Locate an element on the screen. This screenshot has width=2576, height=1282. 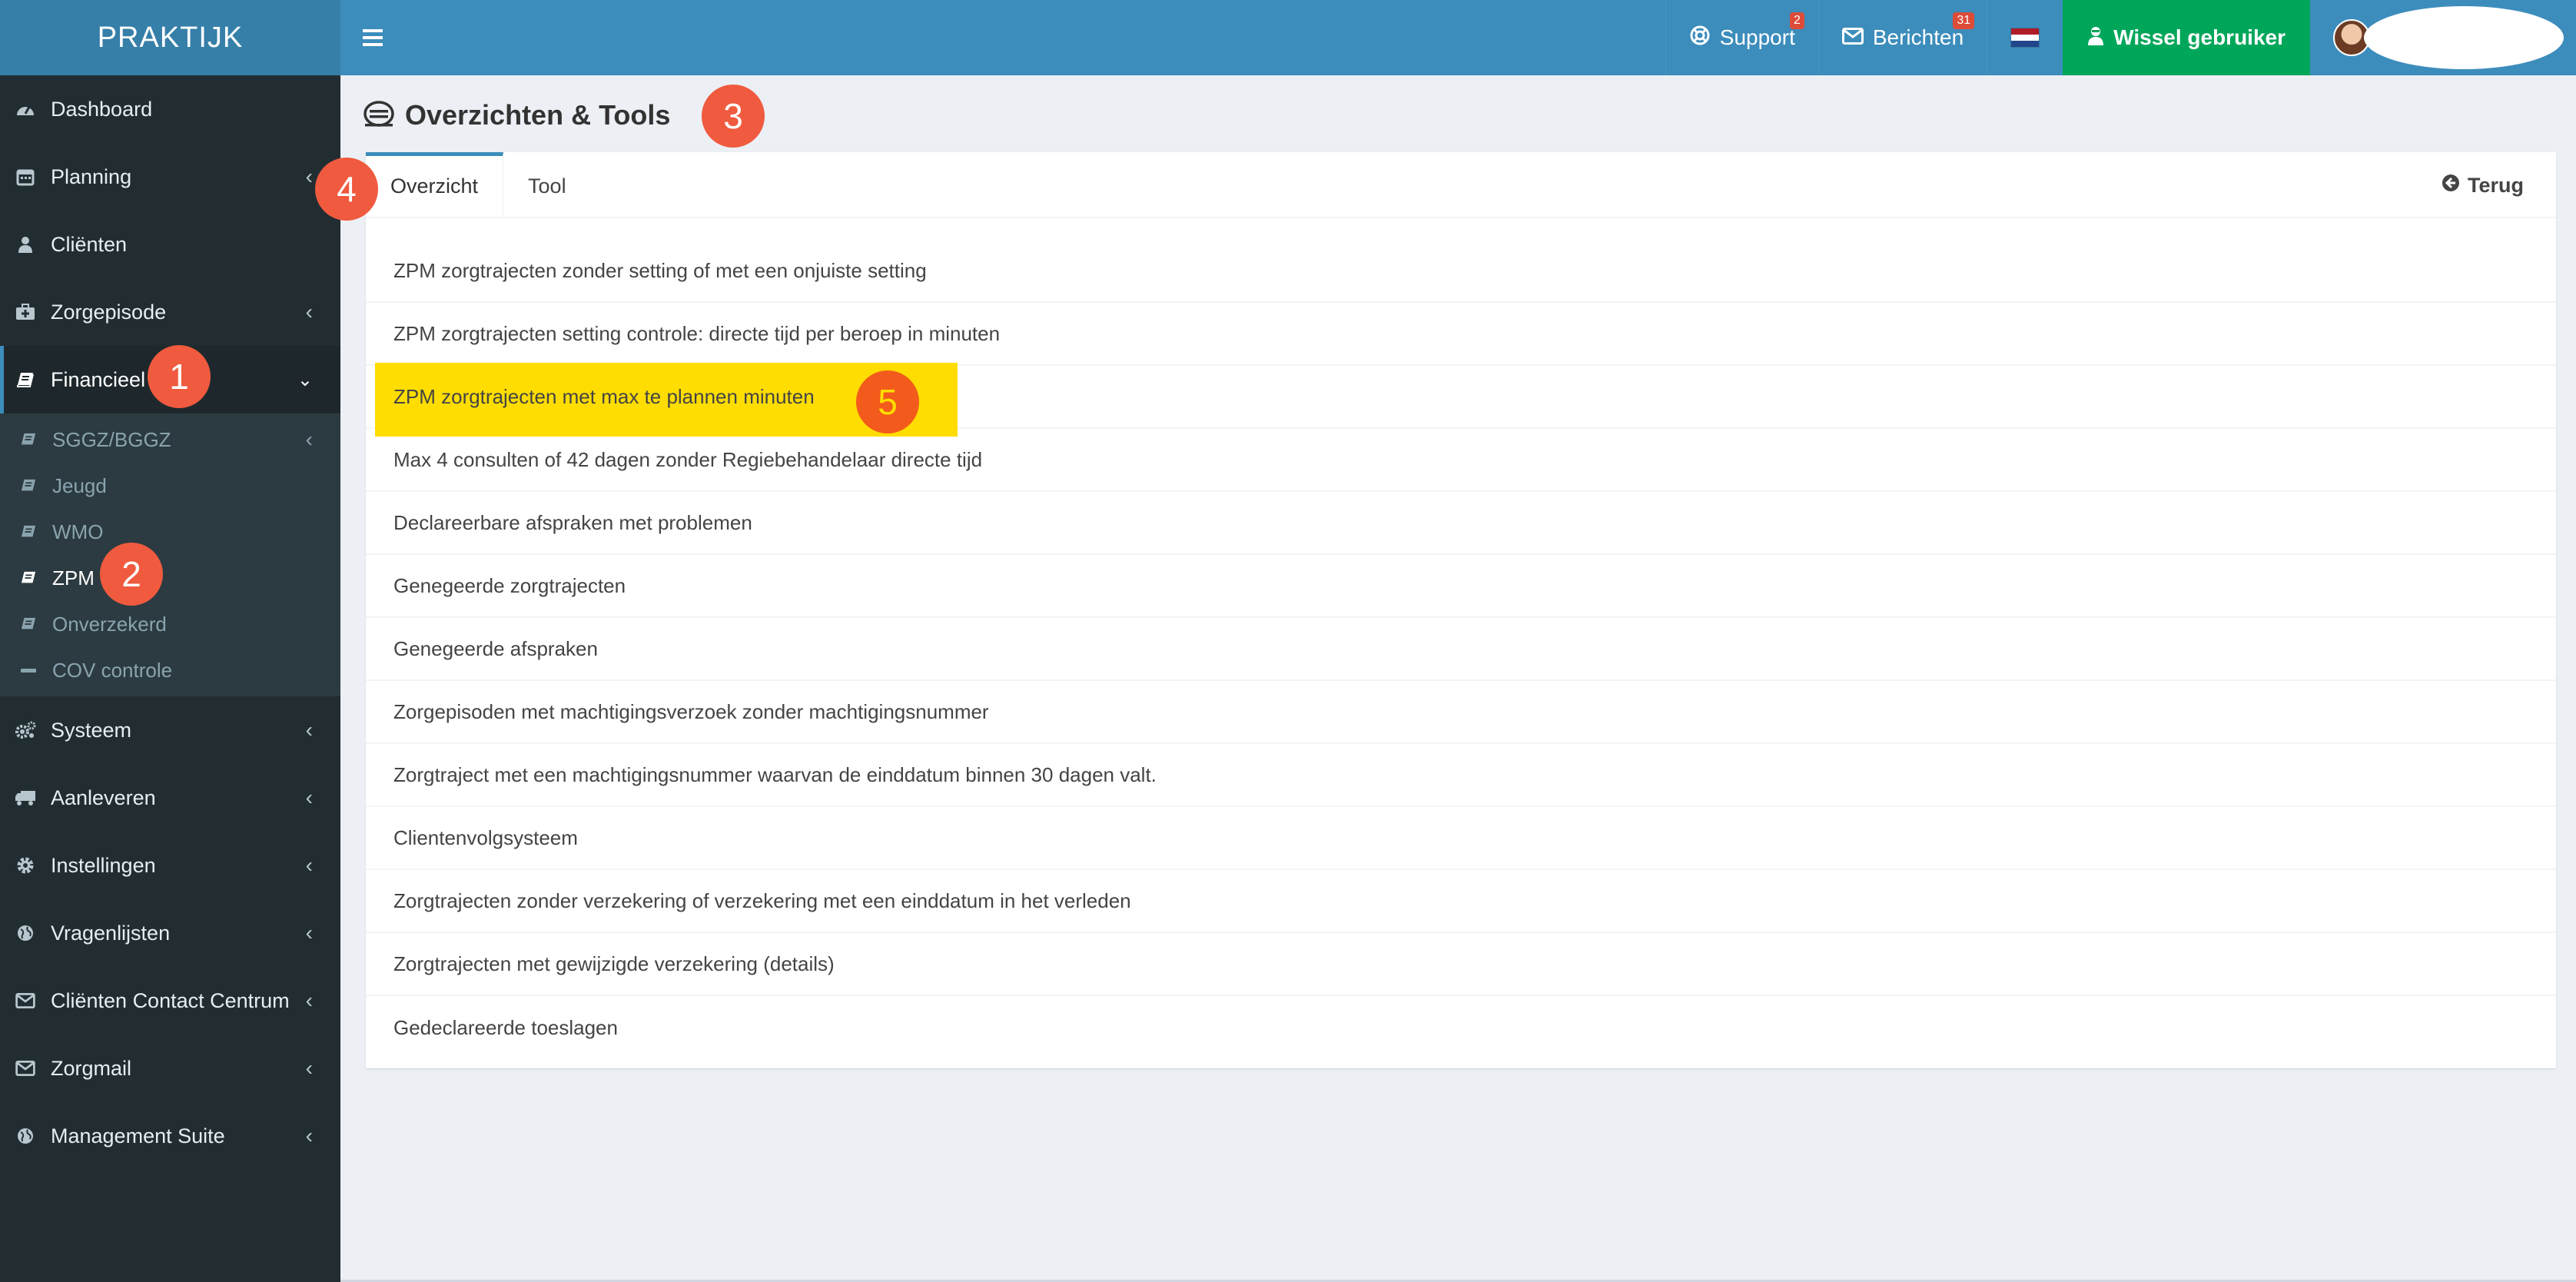
back-button: Terug is located at coordinates (2483, 185).